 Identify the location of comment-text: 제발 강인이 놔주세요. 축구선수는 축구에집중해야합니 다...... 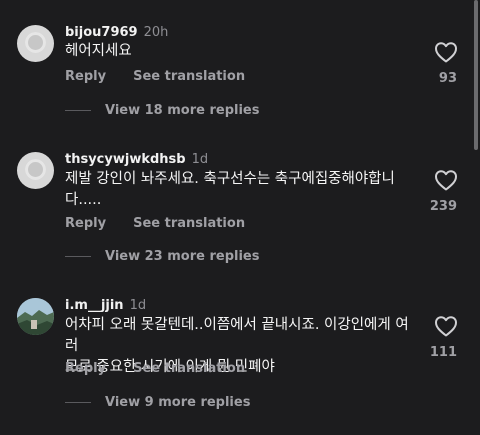
(230, 189).